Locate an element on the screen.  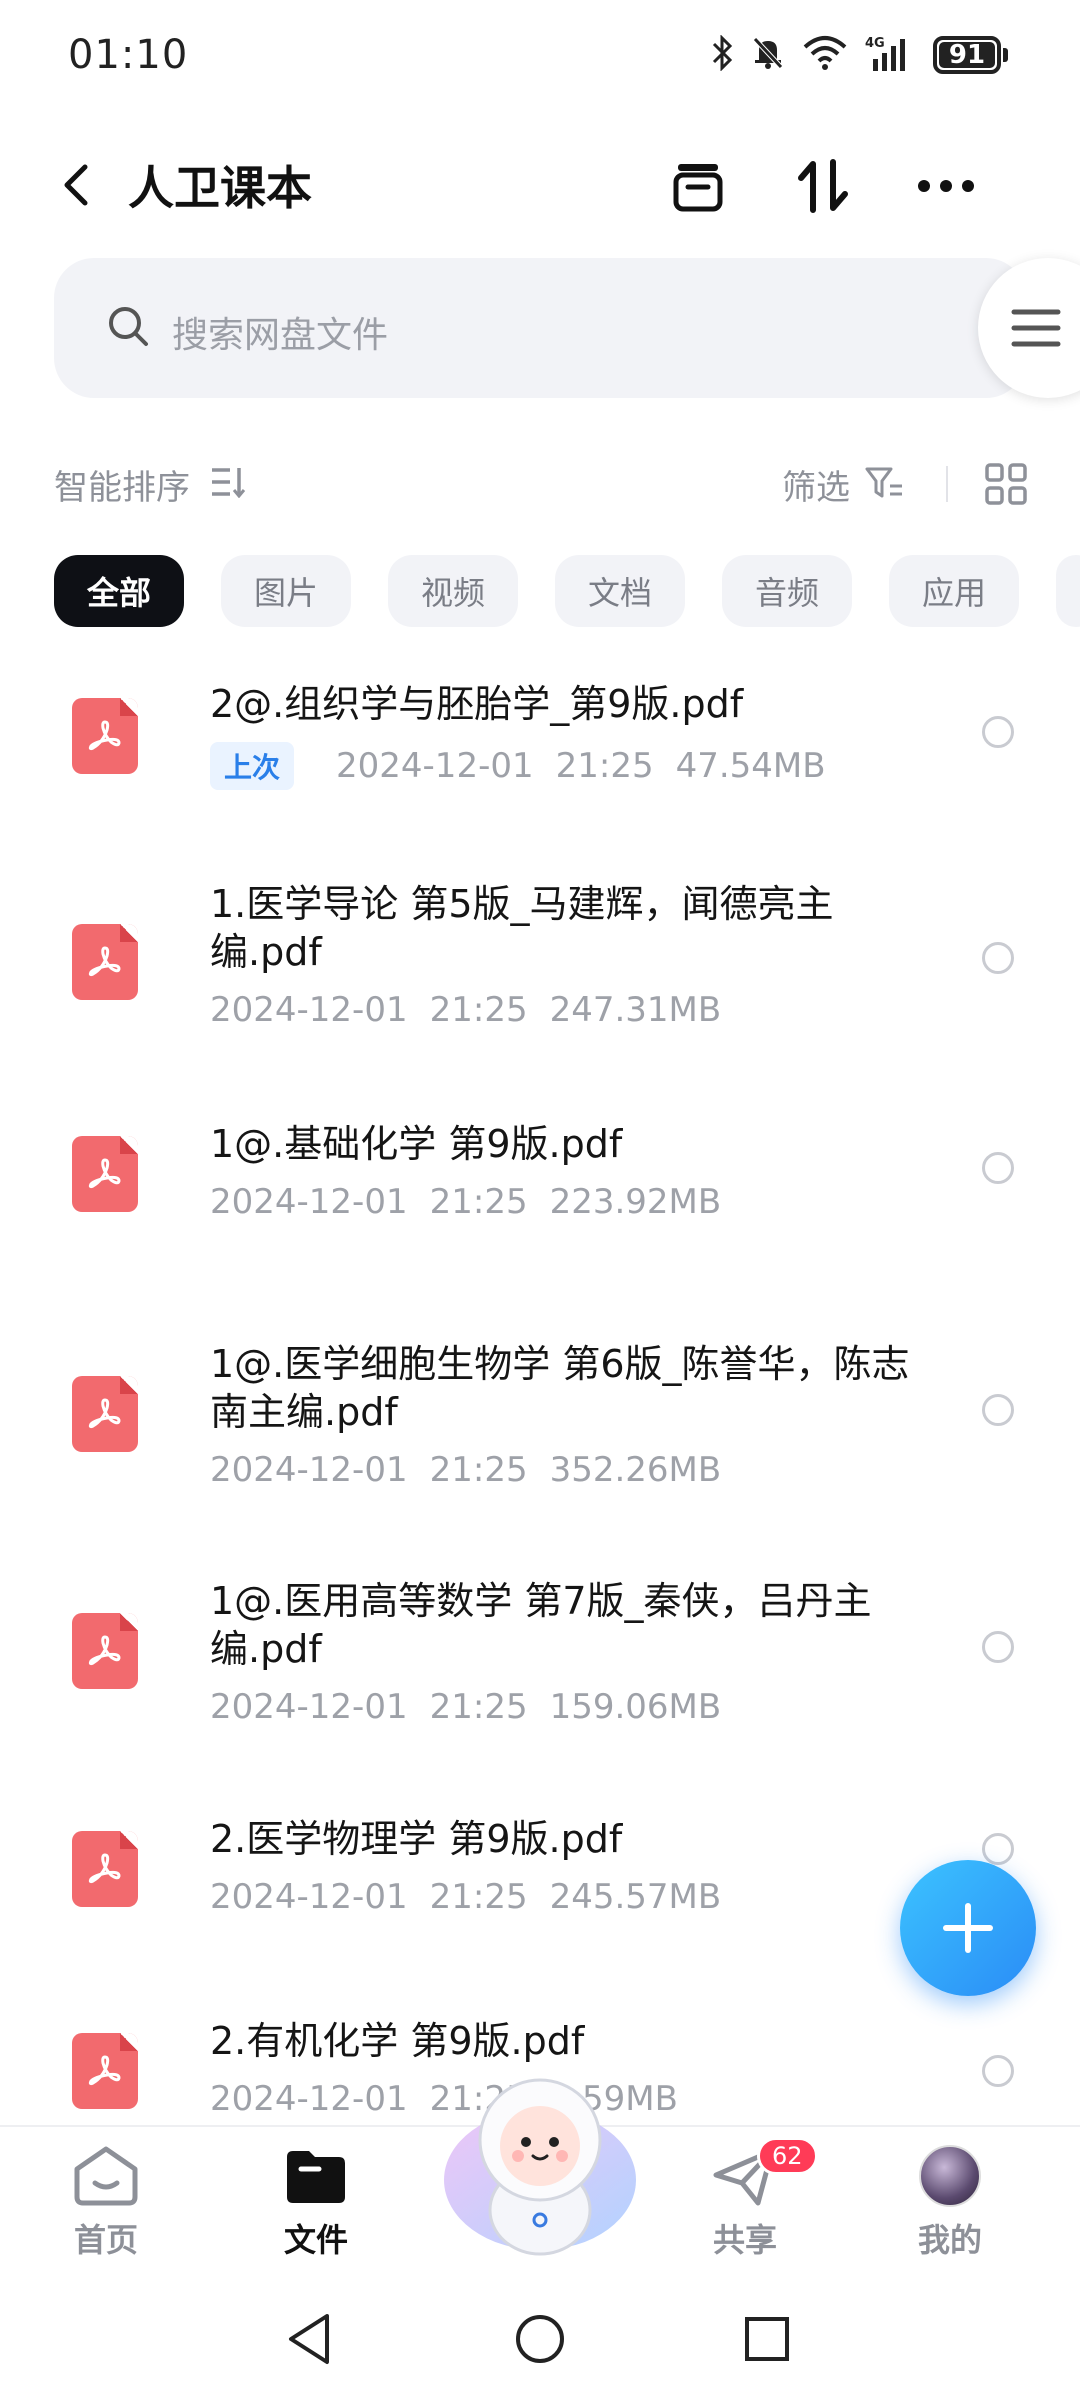
file-size: 159.06MB is located at coordinates (635, 1707).